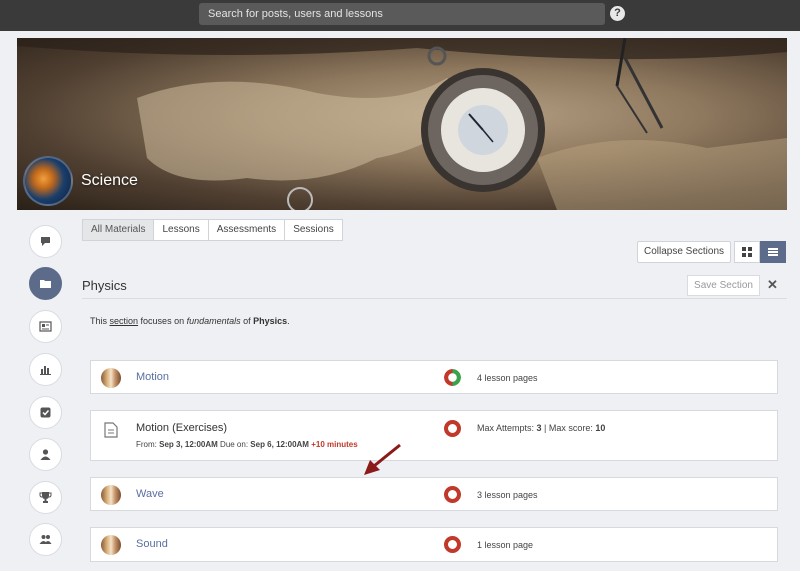 The height and width of the screenshot is (571, 800). I want to click on item-title: Motion, so click(152, 377).